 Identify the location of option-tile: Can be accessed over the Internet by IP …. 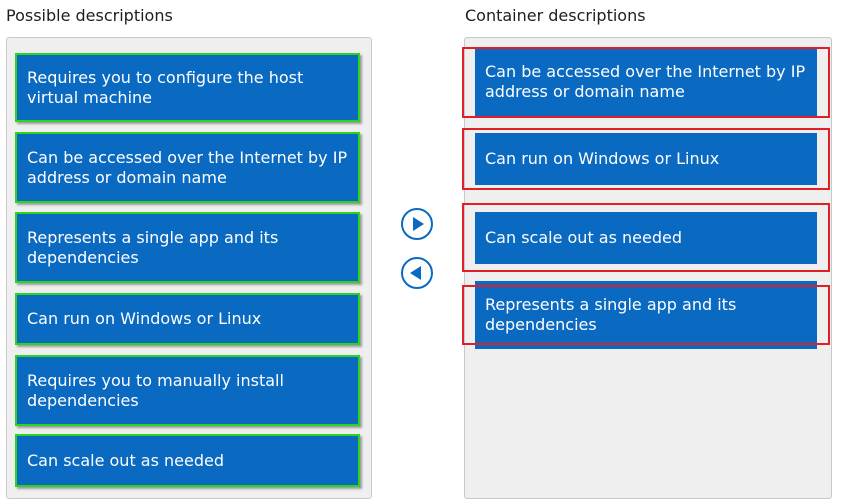
(187, 167).